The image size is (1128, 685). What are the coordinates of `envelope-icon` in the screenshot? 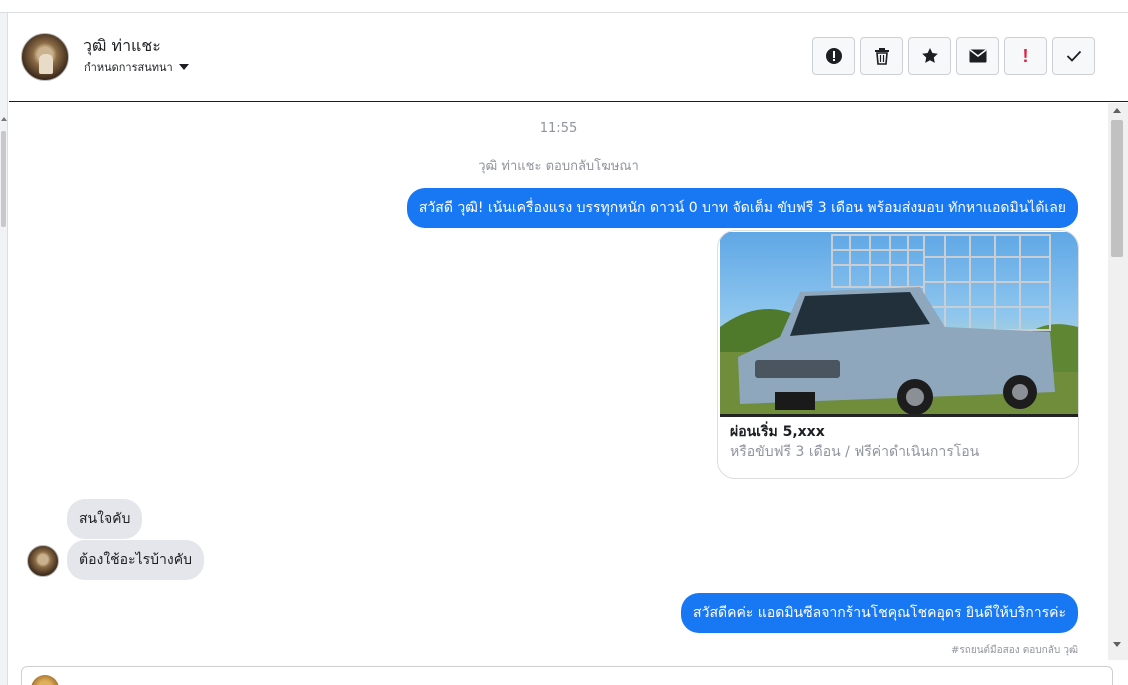 It's located at (977, 56).